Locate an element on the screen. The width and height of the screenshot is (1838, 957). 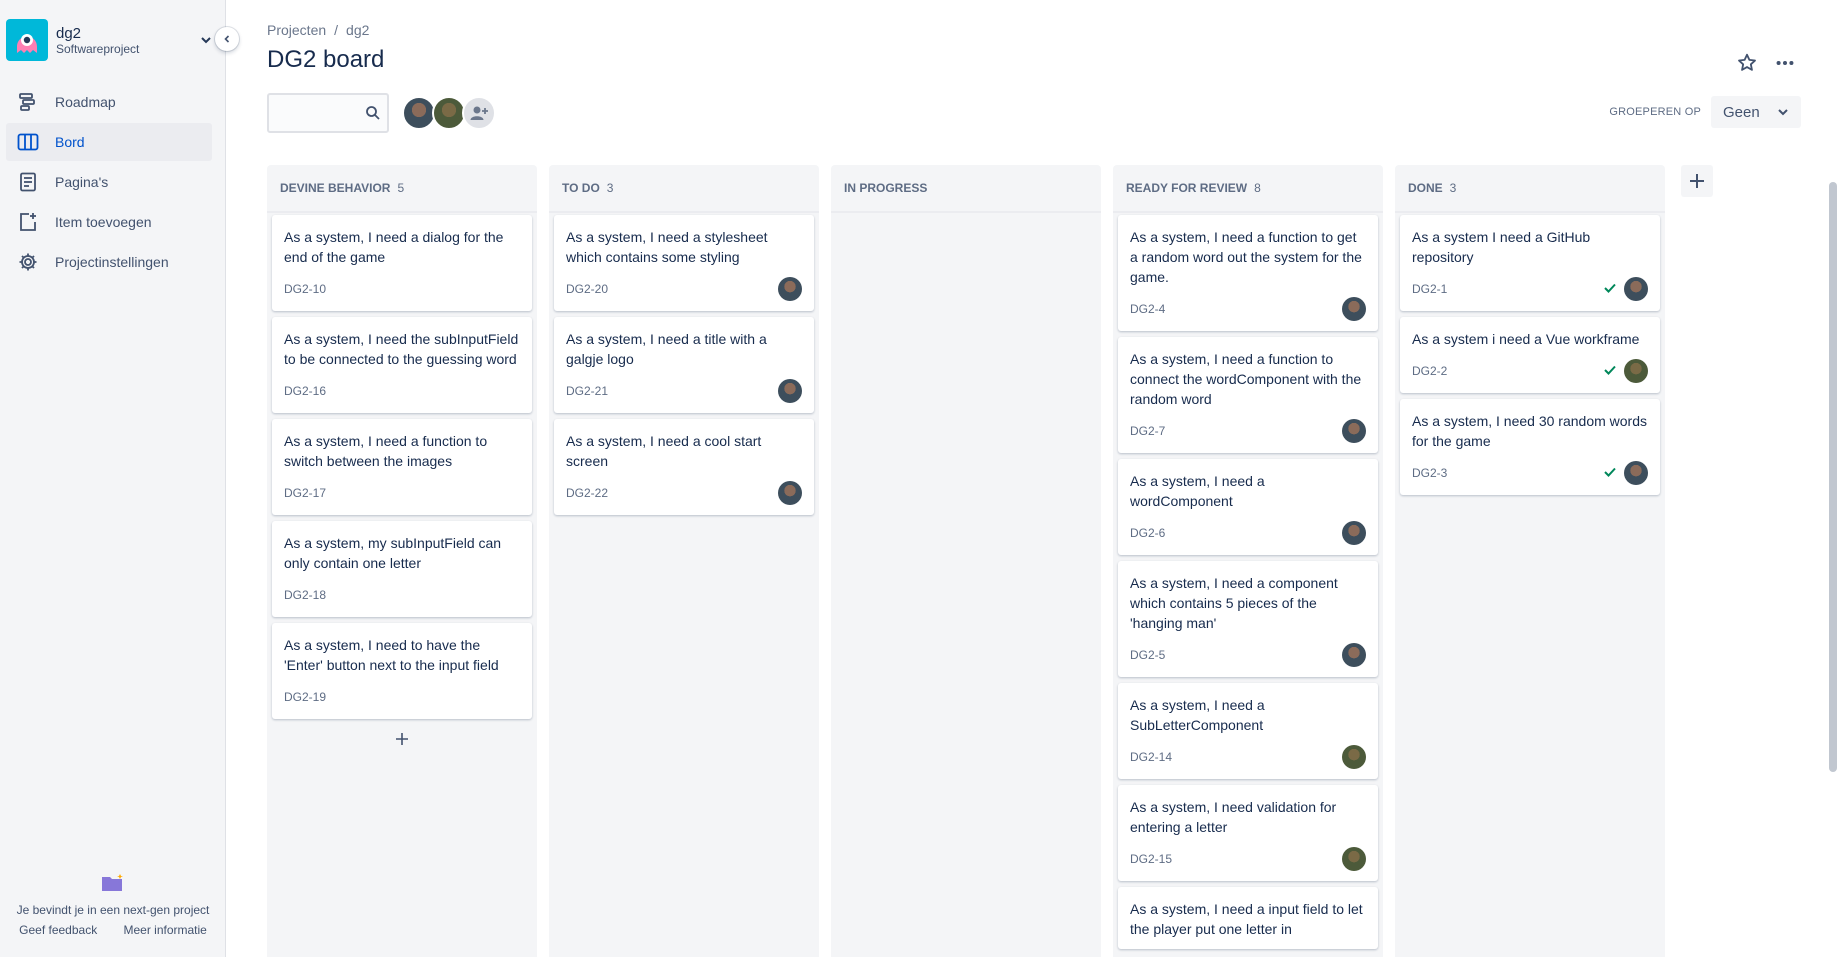
sidebar-item-roadmap: Roadmap is located at coordinates (109, 102).